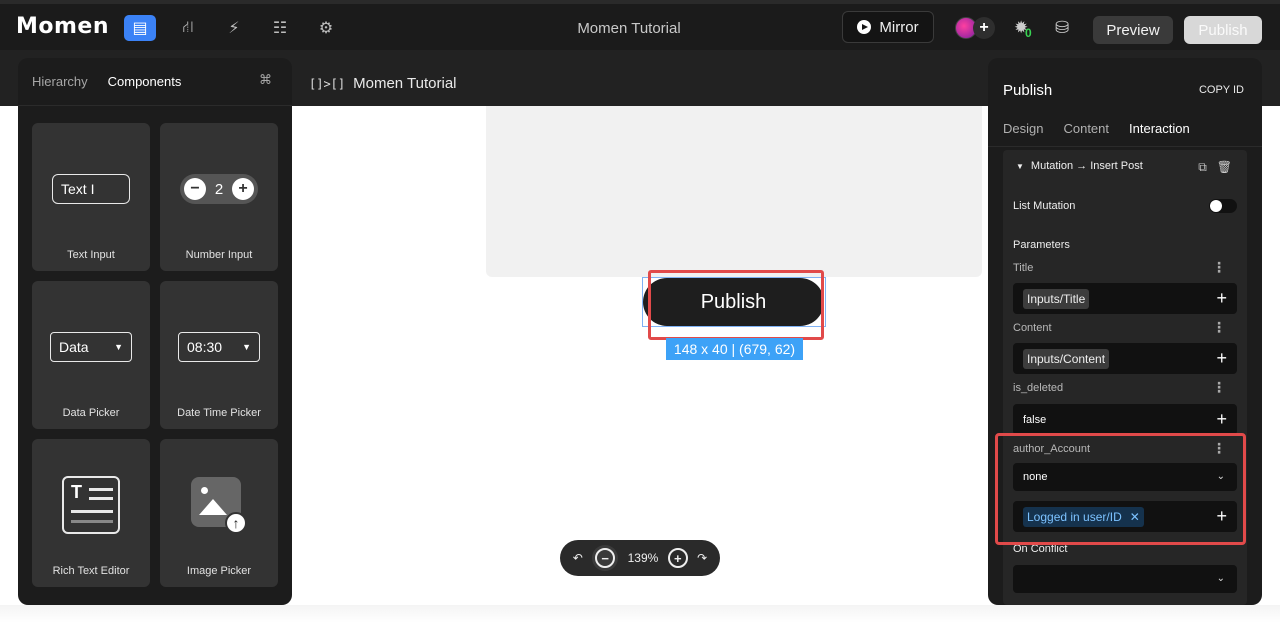 This screenshot has height=623, width=1280. What do you see at coordinates (734, 191) in the screenshot?
I see `canvas-content-block` at bounding box center [734, 191].